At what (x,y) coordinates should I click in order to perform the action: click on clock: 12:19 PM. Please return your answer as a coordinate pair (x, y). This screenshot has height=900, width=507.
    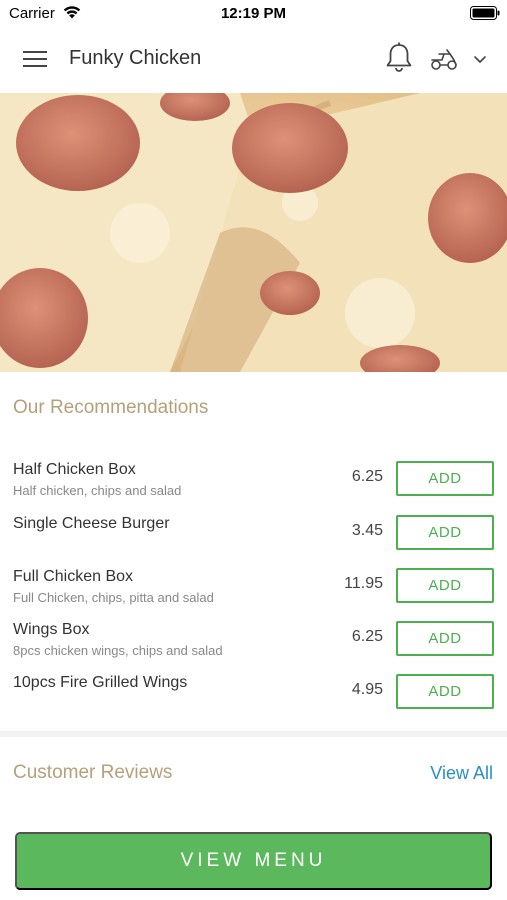
    Looking at the image, I should click on (253, 13).